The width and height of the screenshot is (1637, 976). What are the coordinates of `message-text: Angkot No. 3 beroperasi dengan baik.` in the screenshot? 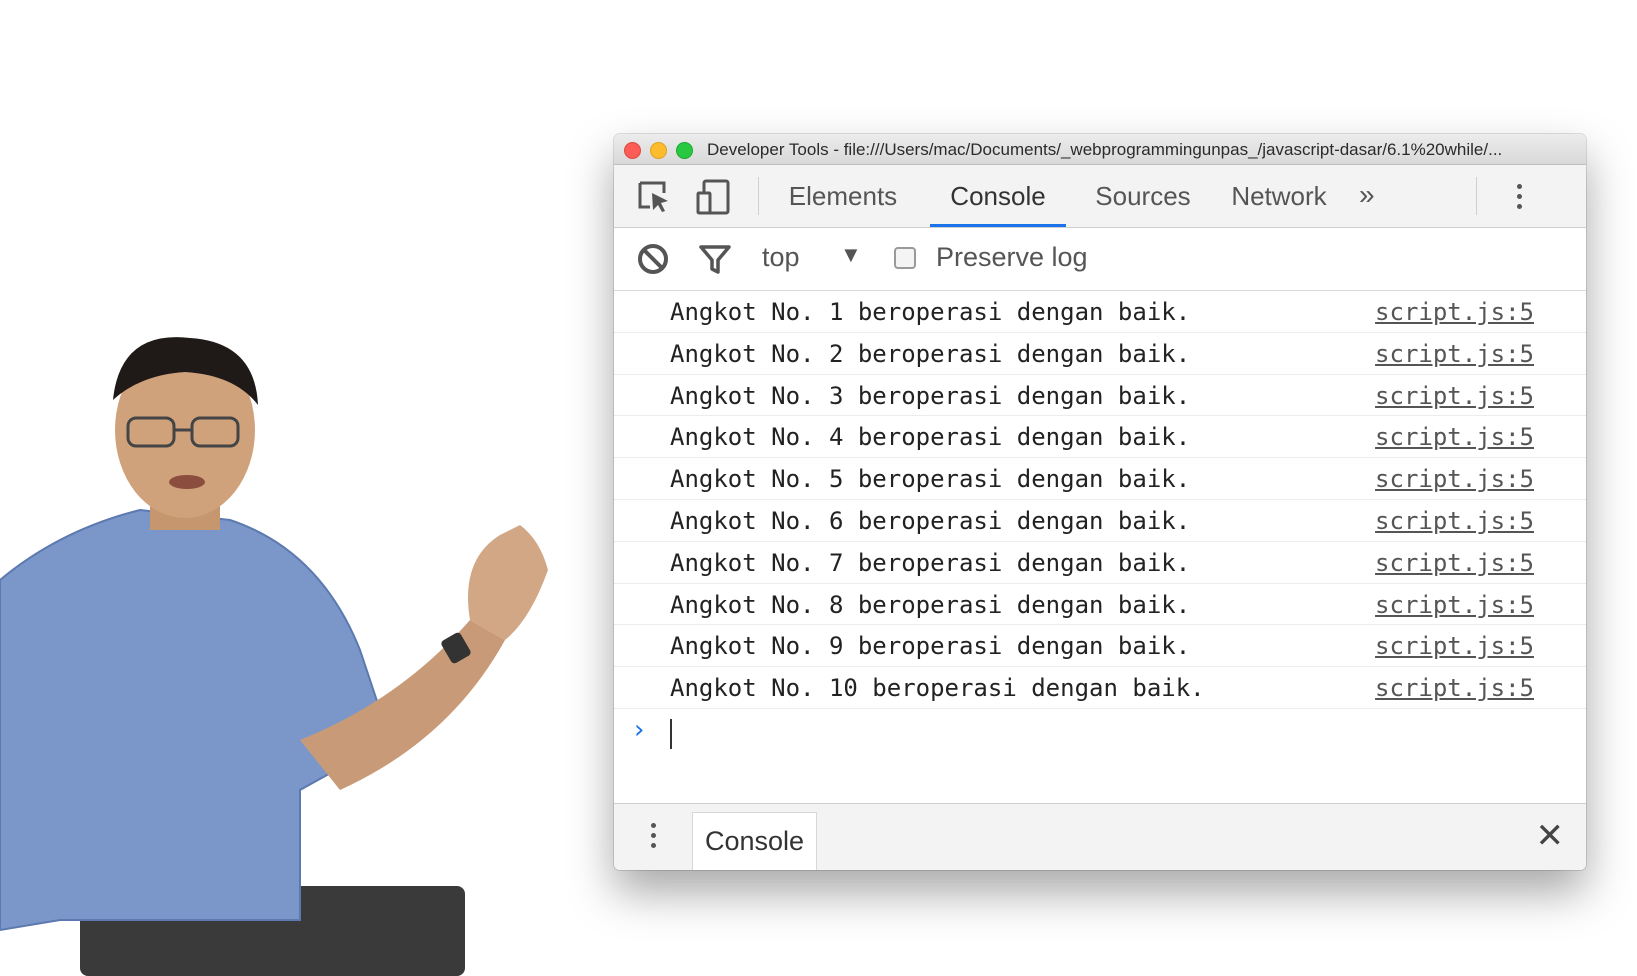 It's located at (930, 395).